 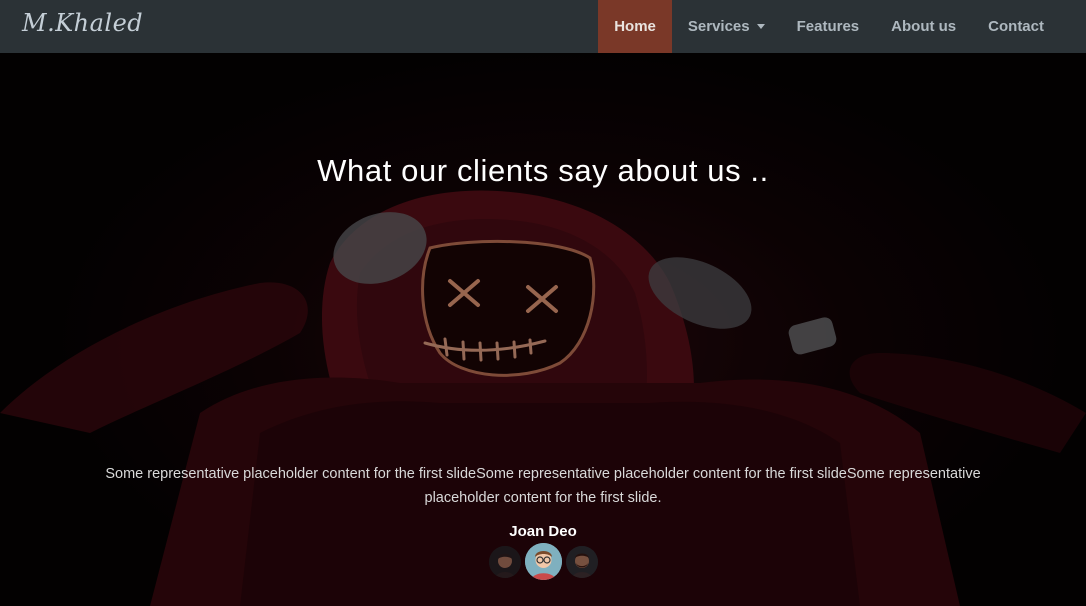 What do you see at coordinates (543, 531) in the screenshot?
I see `testimonial-author: Joan Deo` at bounding box center [543, 531].